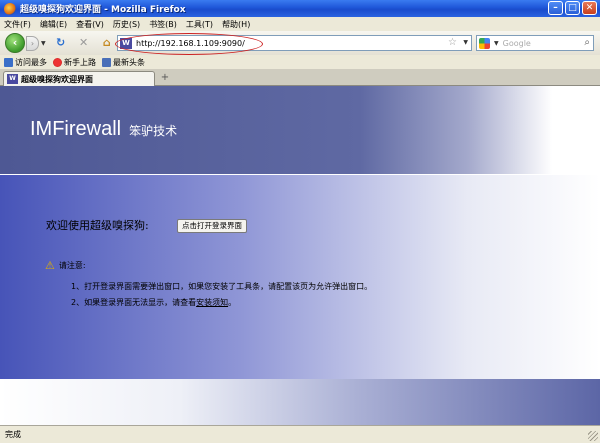  Describe the element at coordinates (107, 43) in the screenshot. I see `home-icon: ⌂` at that location.